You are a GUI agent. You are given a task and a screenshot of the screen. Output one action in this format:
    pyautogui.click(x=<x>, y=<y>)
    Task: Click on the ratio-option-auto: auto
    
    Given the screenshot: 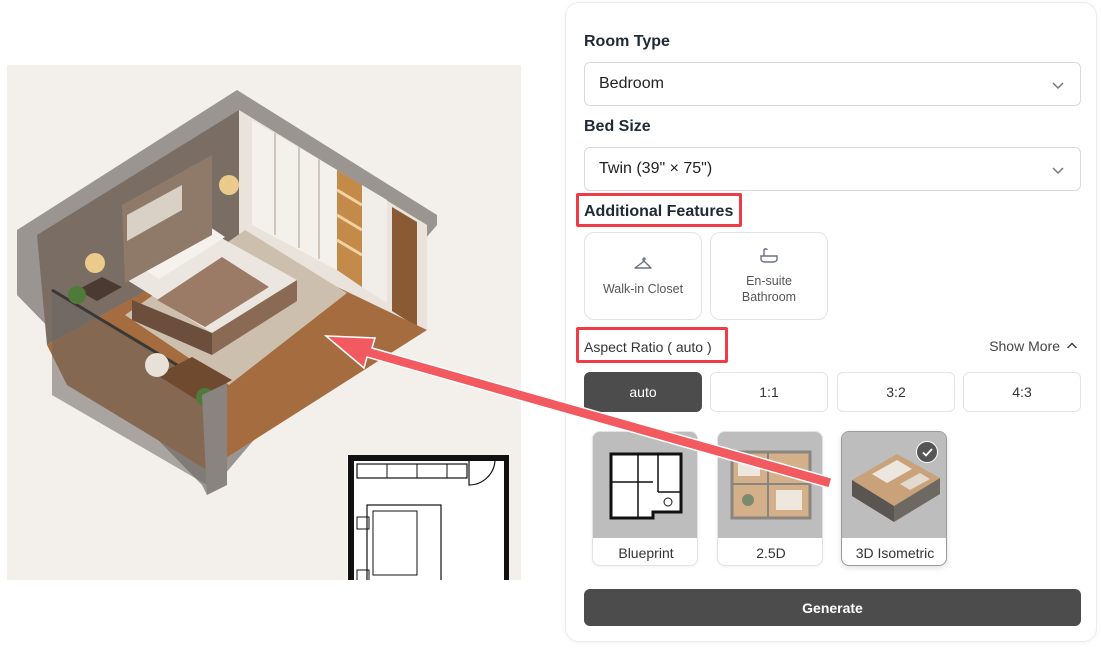 What is the action you would take?
    pyautogui.click(x=643, y=392)
    